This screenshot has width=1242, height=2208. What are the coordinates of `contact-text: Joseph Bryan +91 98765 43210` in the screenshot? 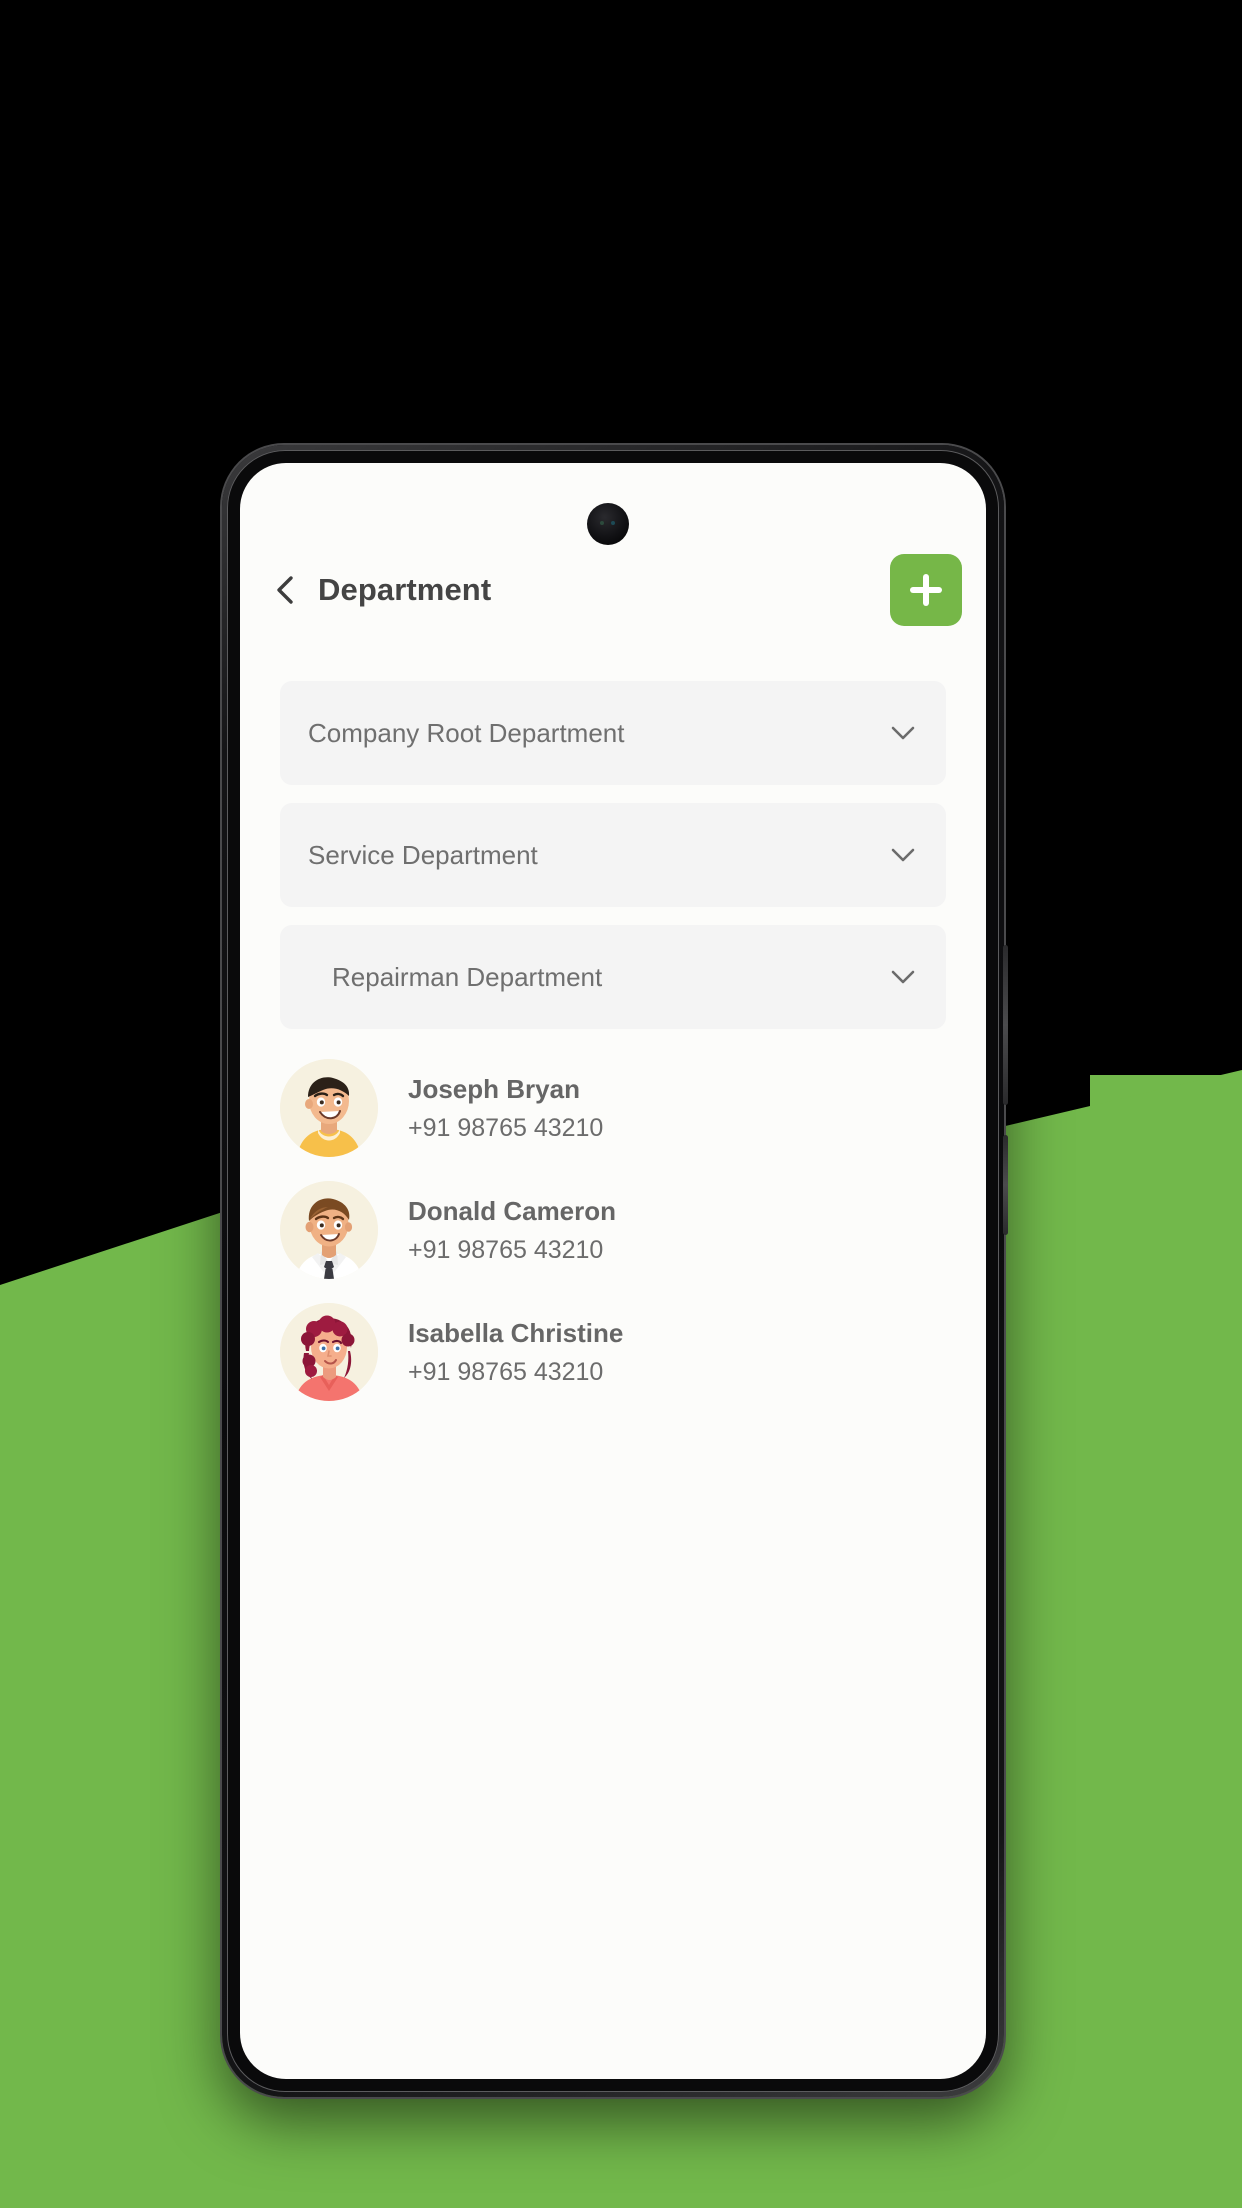 It's located at (505, 1108).